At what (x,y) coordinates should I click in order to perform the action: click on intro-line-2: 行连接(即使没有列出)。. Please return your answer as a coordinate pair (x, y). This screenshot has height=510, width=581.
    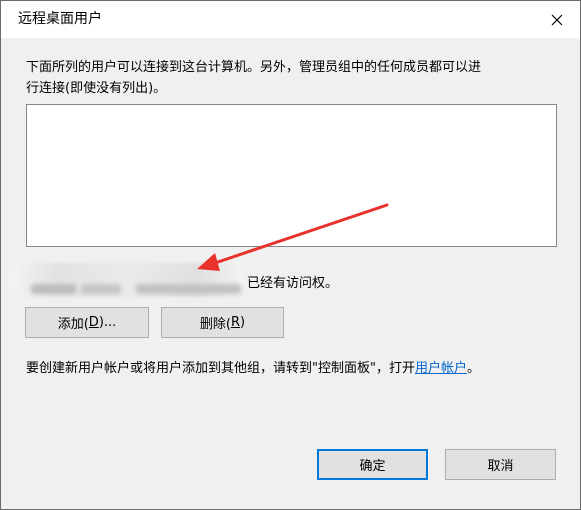
    Looking at the image, I should click on (96, 88).